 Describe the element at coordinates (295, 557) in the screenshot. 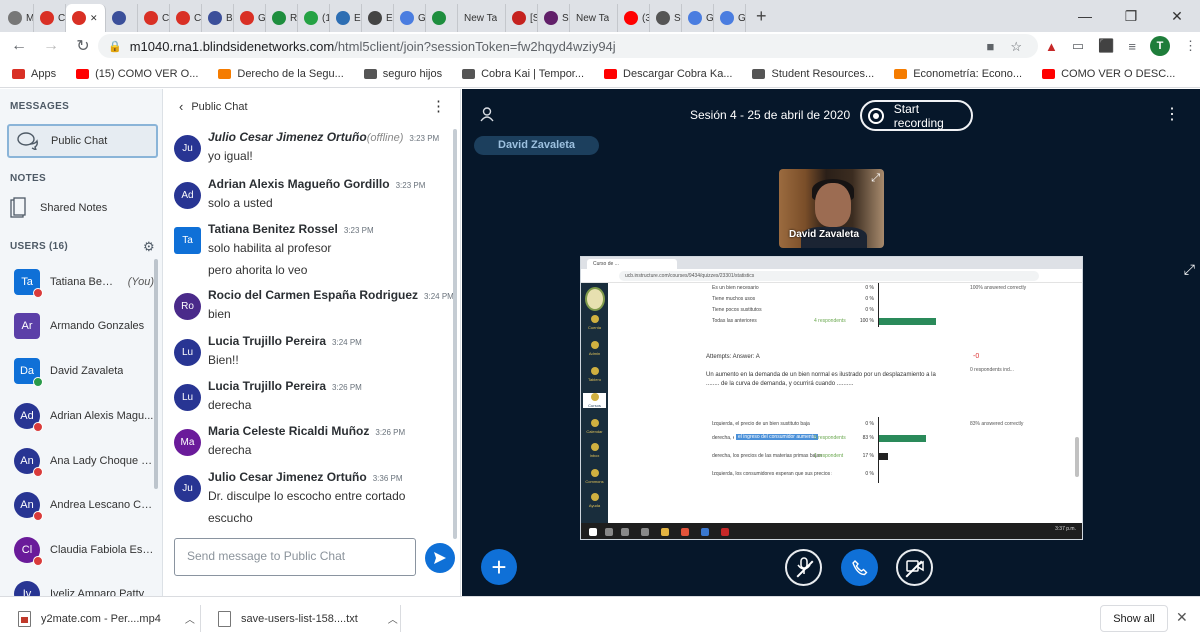

I see `chat-message-input: Send message to Public Chat` at that location.